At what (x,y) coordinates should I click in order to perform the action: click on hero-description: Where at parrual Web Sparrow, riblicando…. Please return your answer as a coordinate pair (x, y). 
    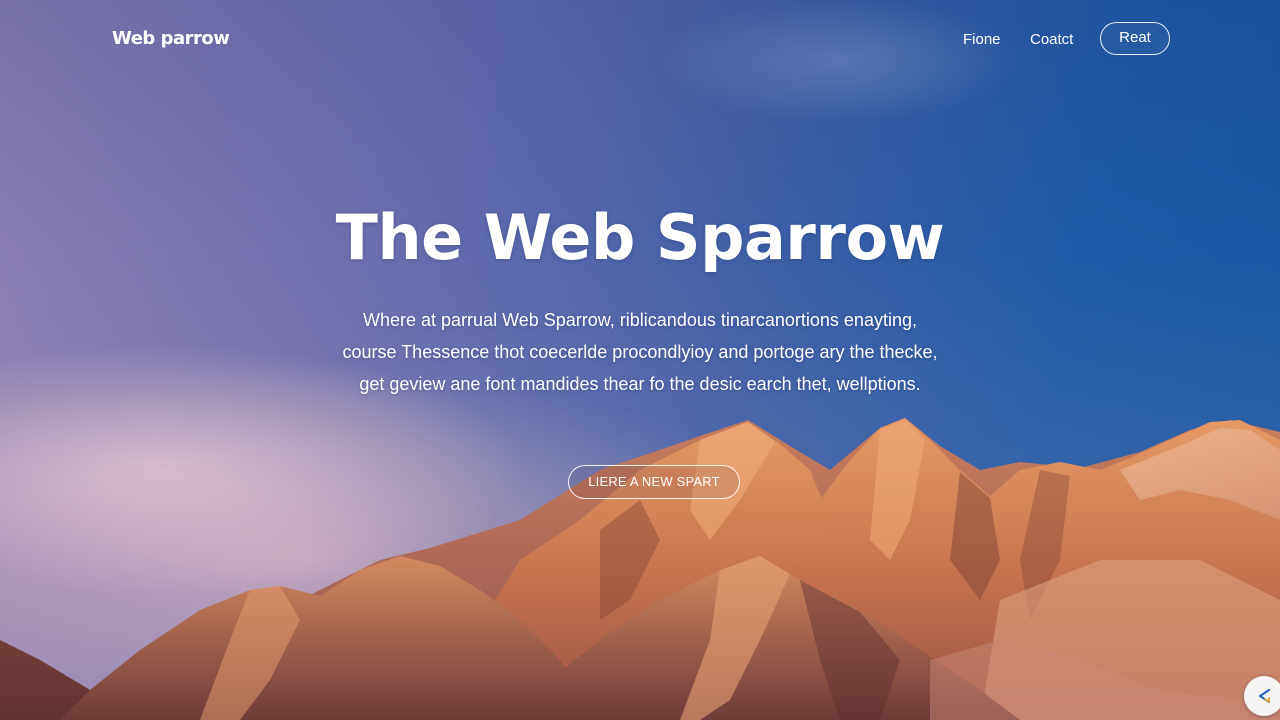
    Looking at the image, I should click on (640, 352).